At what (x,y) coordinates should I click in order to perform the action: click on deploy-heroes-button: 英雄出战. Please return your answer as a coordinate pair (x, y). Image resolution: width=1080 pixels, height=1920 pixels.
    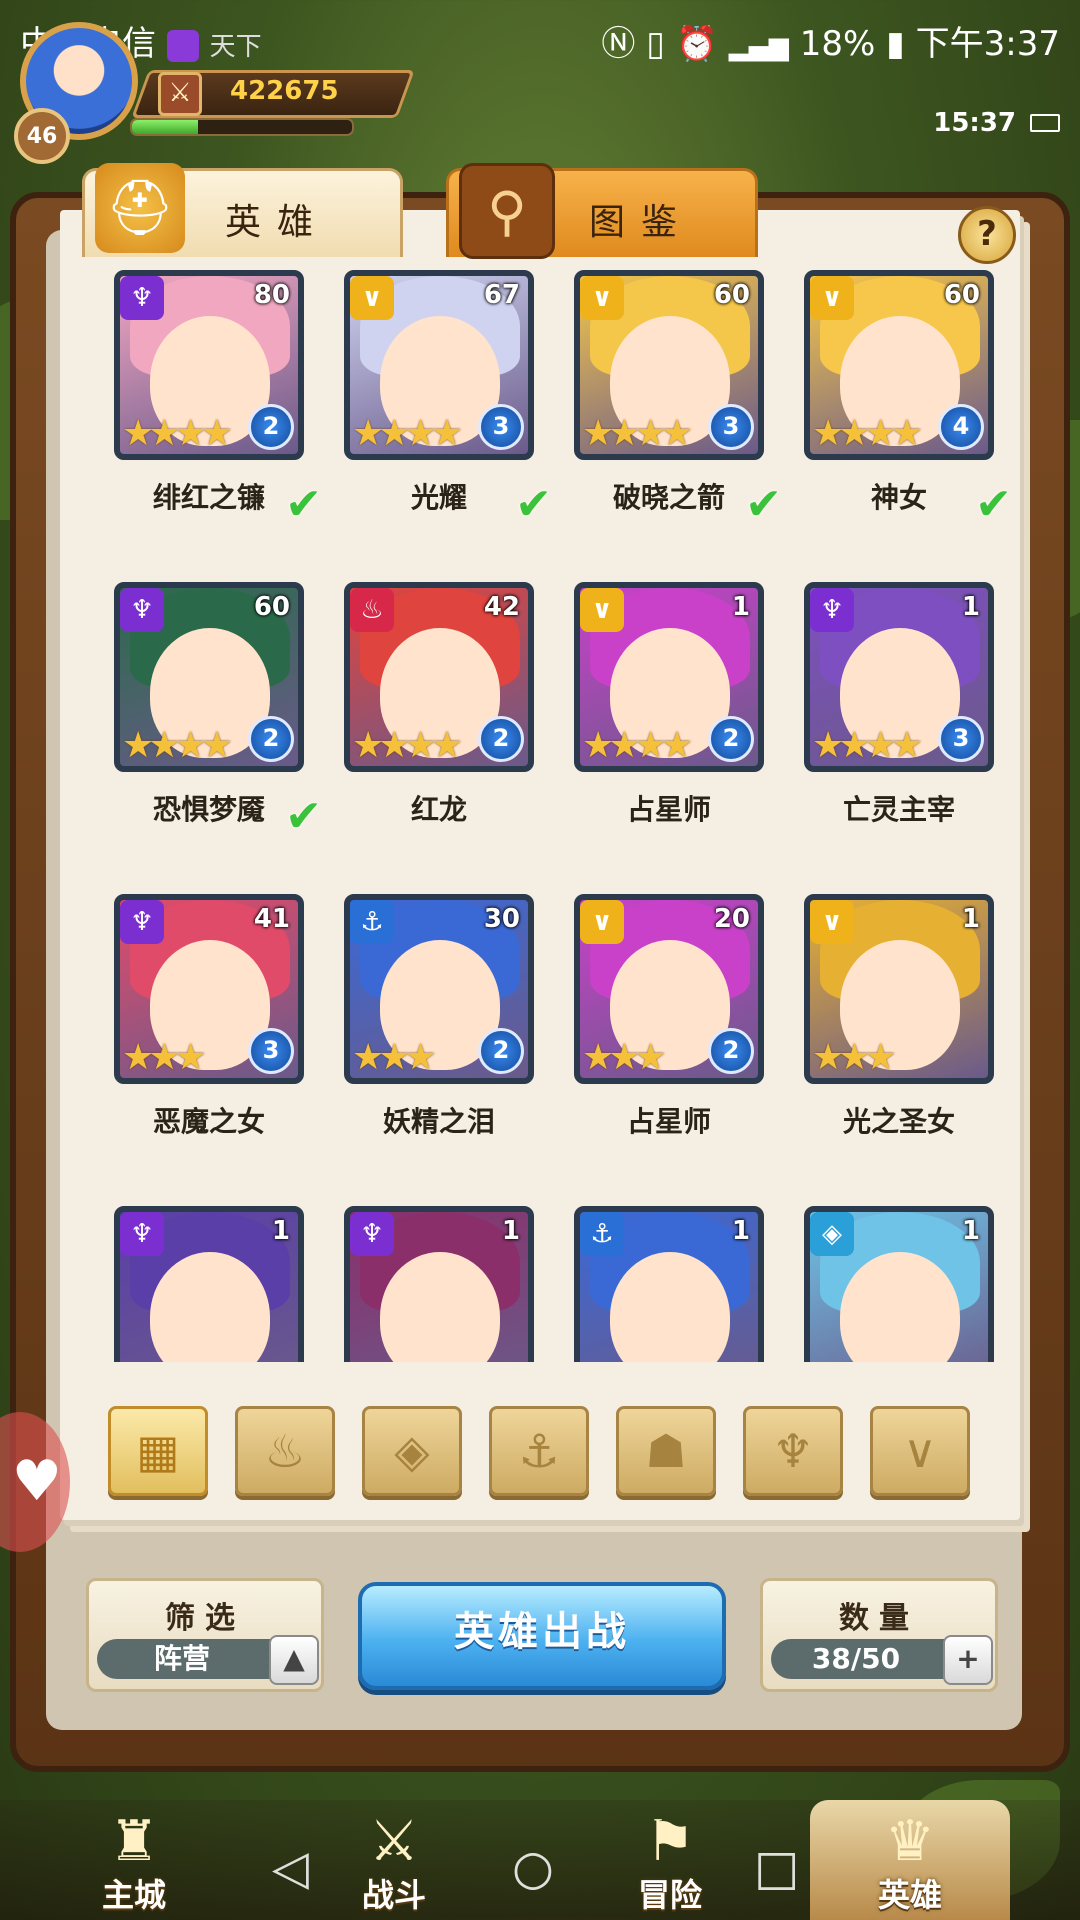
    Looking at the image, I should click on (542, 1636).